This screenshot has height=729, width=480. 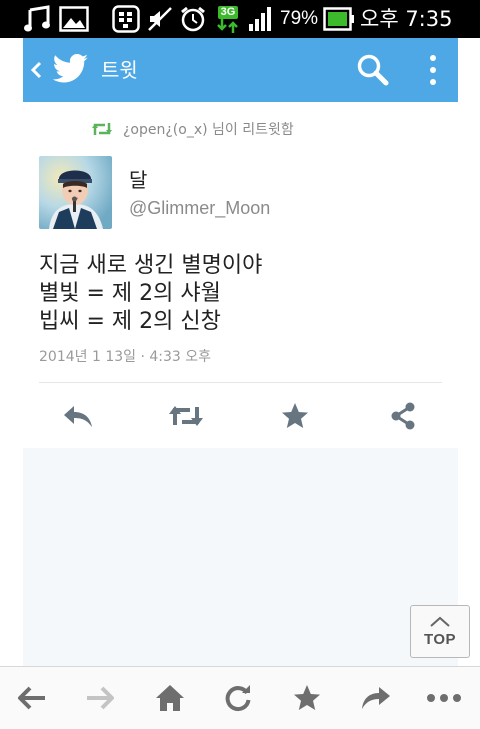 I want to click on share-button, so click(x=403, y=416).